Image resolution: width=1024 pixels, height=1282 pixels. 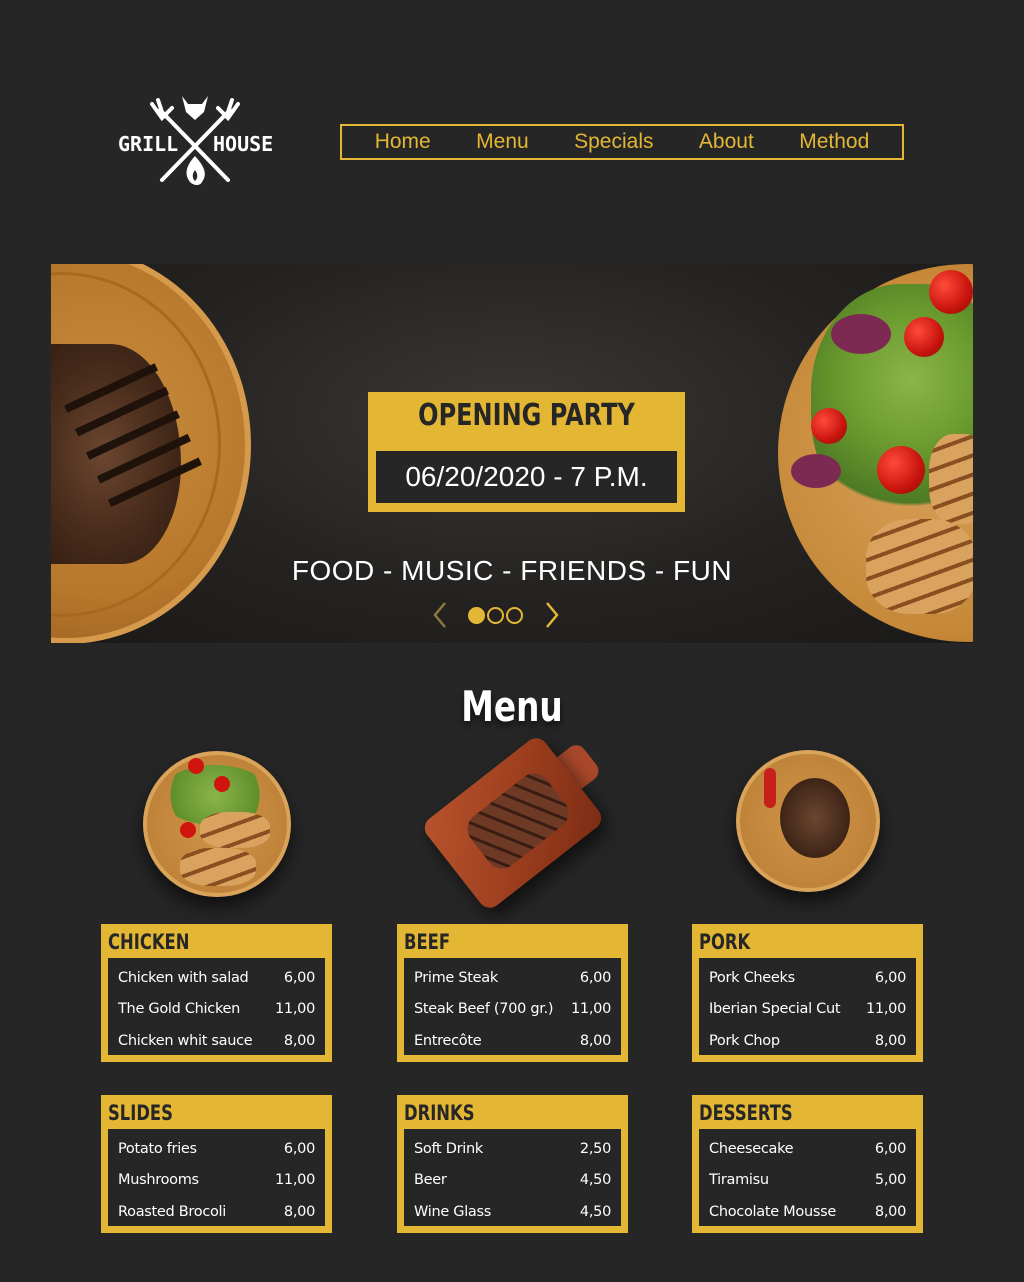 What do you see at coordinates (448, 1040) in the screenshot?
I see `item-name: Entrecôte` at bounding box center [448, 1040].